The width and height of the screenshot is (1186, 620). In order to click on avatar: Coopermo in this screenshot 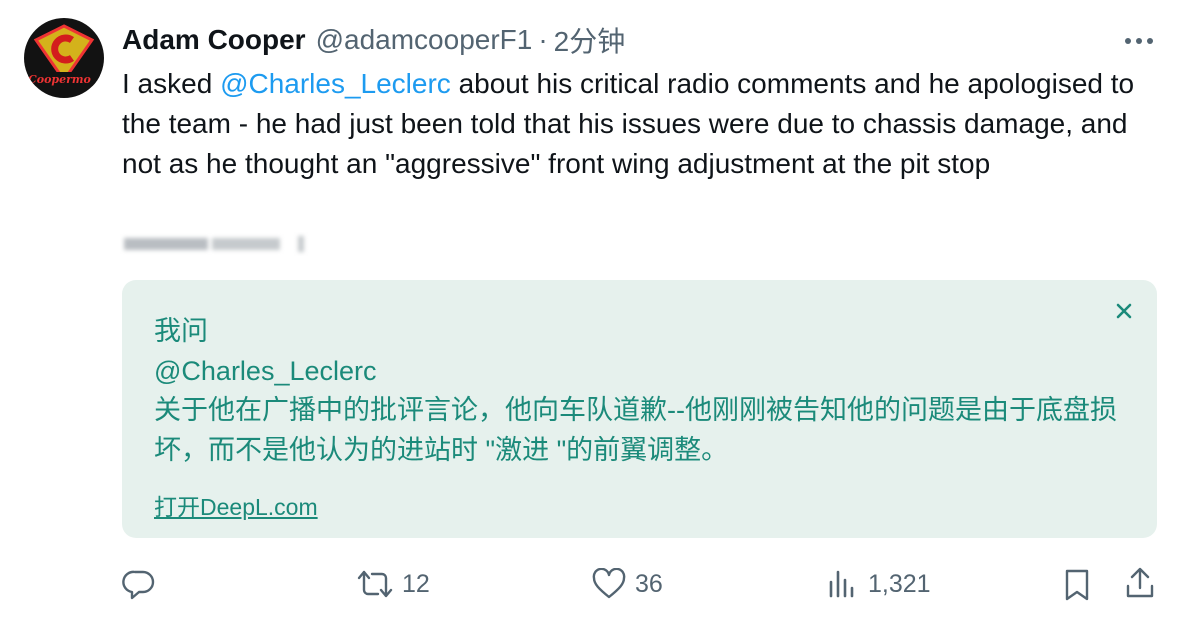, I will do `click(64, 58)`.